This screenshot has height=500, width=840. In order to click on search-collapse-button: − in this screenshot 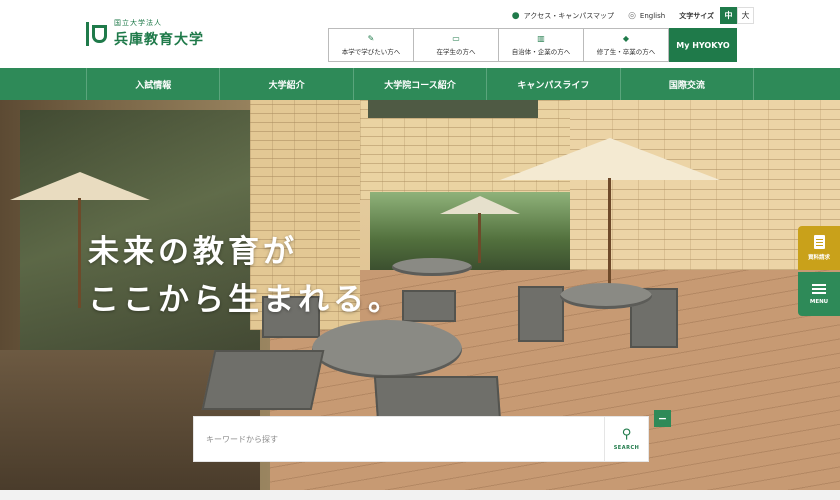, I will do `click(662, 418)`.